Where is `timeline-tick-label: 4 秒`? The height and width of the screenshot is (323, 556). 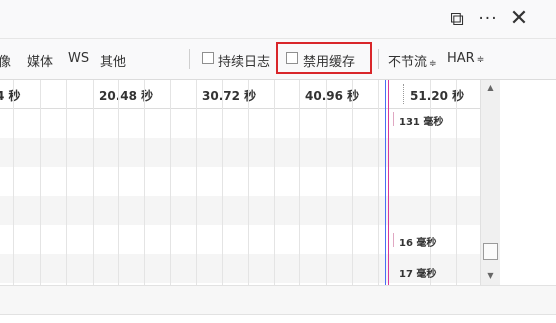 timeline-tick-label: 4 秒 is located at coordinates (10, 96).